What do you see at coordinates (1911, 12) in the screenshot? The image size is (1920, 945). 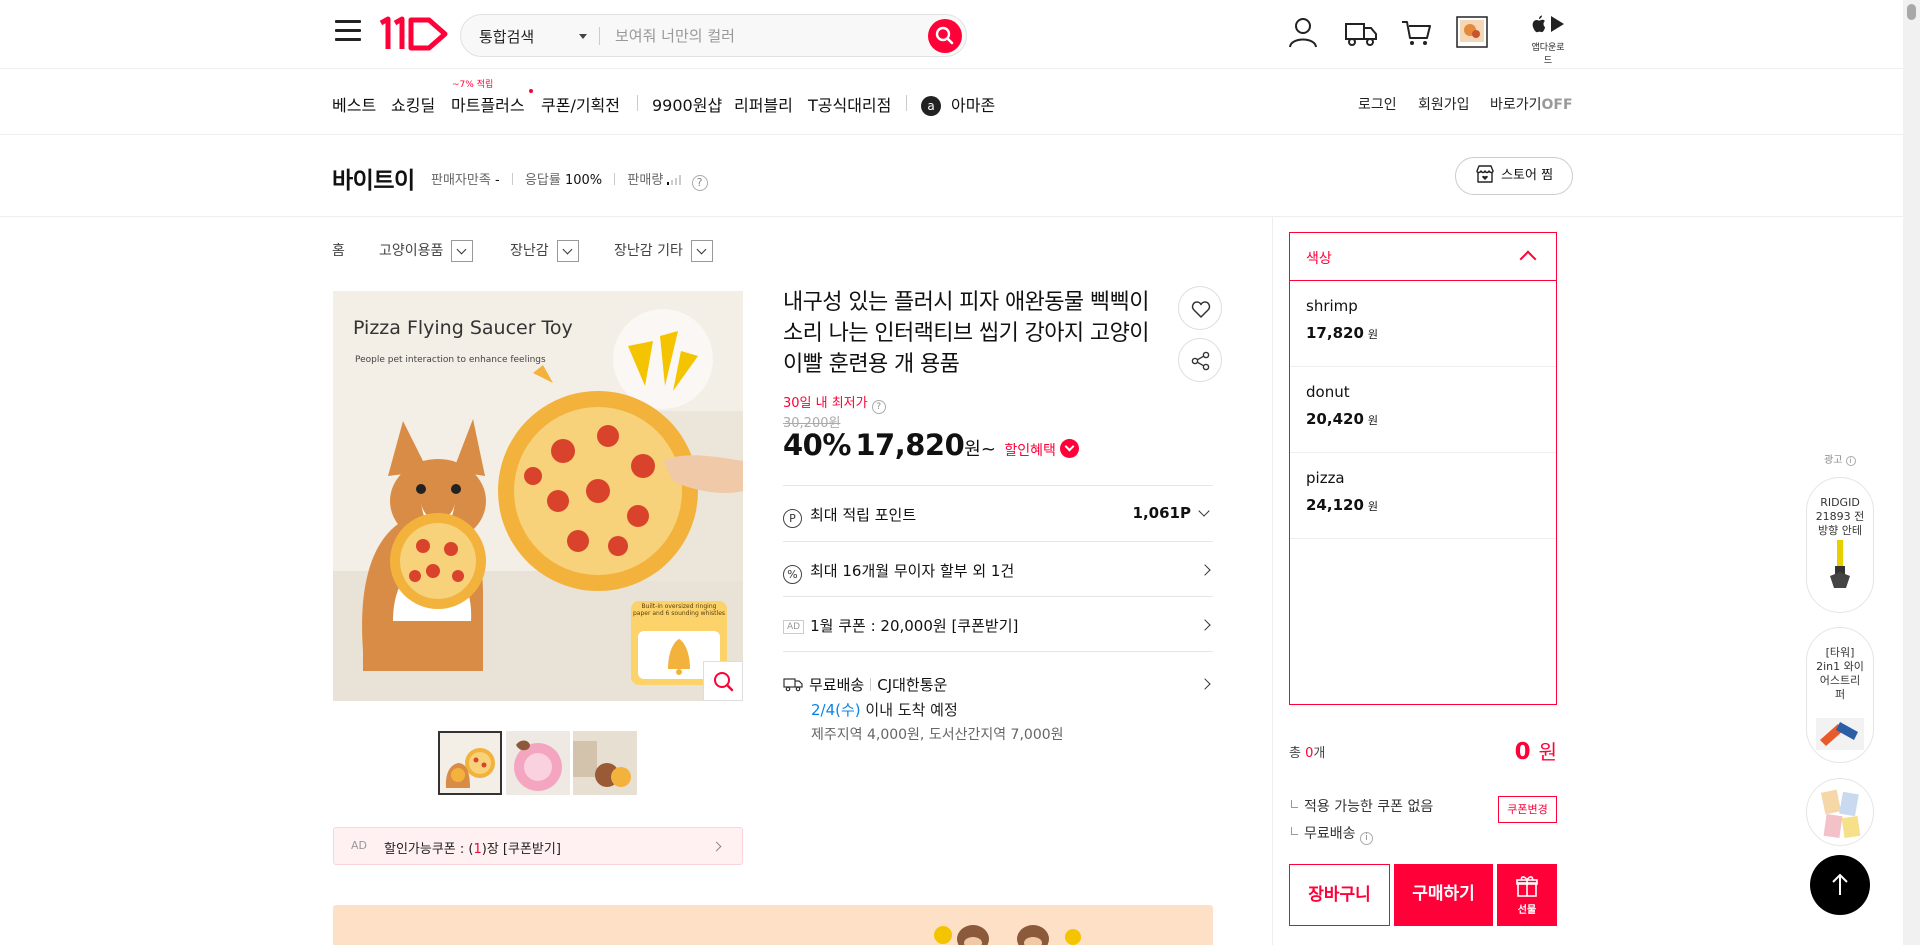 I see `scrollbar-thumb` at bounding box center [1911, 12].